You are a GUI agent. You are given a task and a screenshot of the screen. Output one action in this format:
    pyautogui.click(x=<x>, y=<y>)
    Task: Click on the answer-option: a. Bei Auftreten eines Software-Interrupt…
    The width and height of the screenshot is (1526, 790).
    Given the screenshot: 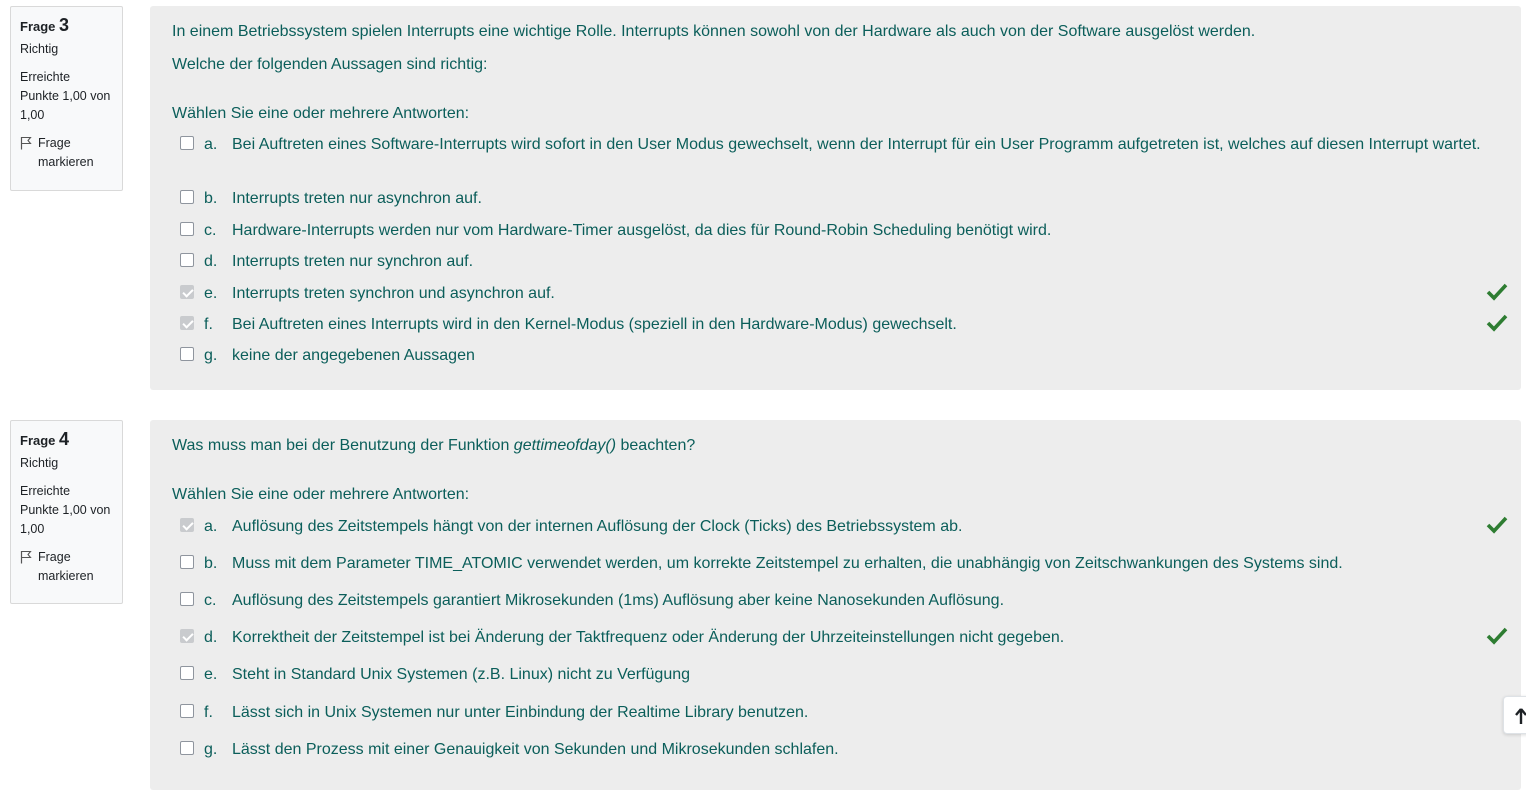 What is the action you would take?
    pyautogui.click(x=840, y=145)
    